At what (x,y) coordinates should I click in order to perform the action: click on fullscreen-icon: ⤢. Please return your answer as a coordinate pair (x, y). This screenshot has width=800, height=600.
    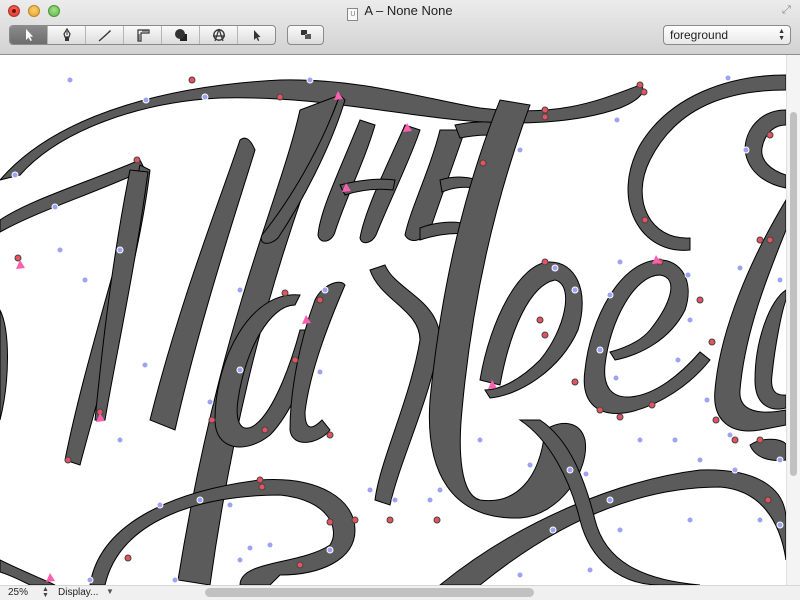
    Looking at the image, I should click on (788, 10).